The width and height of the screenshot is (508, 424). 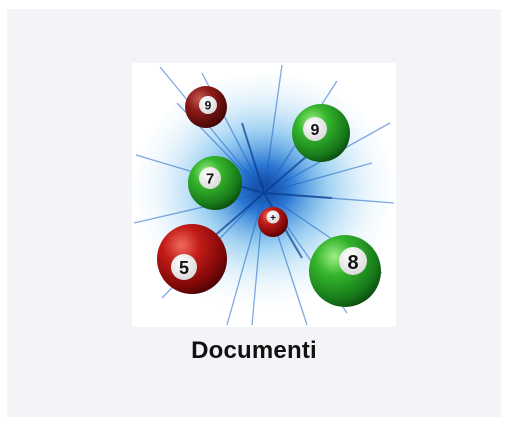 I want to click on tile-label: Documenti, so click(x=254, y=350).